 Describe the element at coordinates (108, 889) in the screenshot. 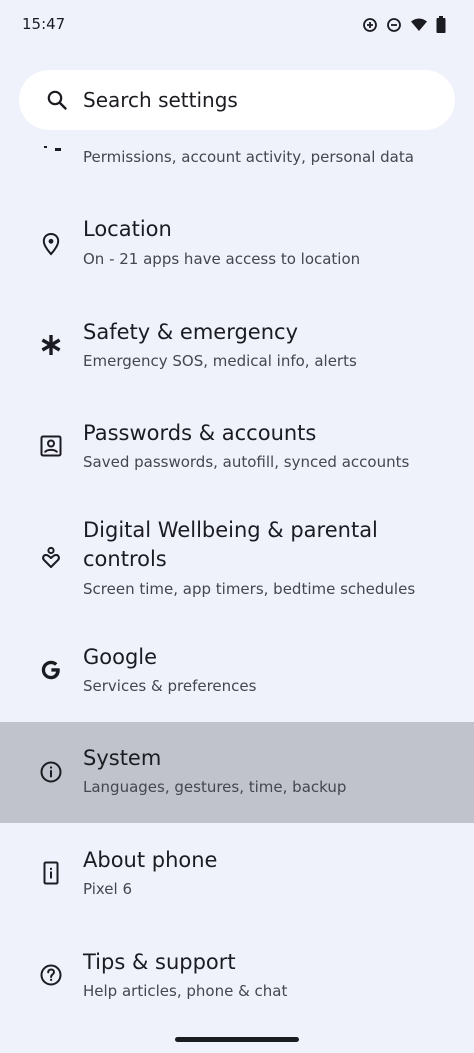

I see `settings-item-subtitle: Pixel 6` at that location.